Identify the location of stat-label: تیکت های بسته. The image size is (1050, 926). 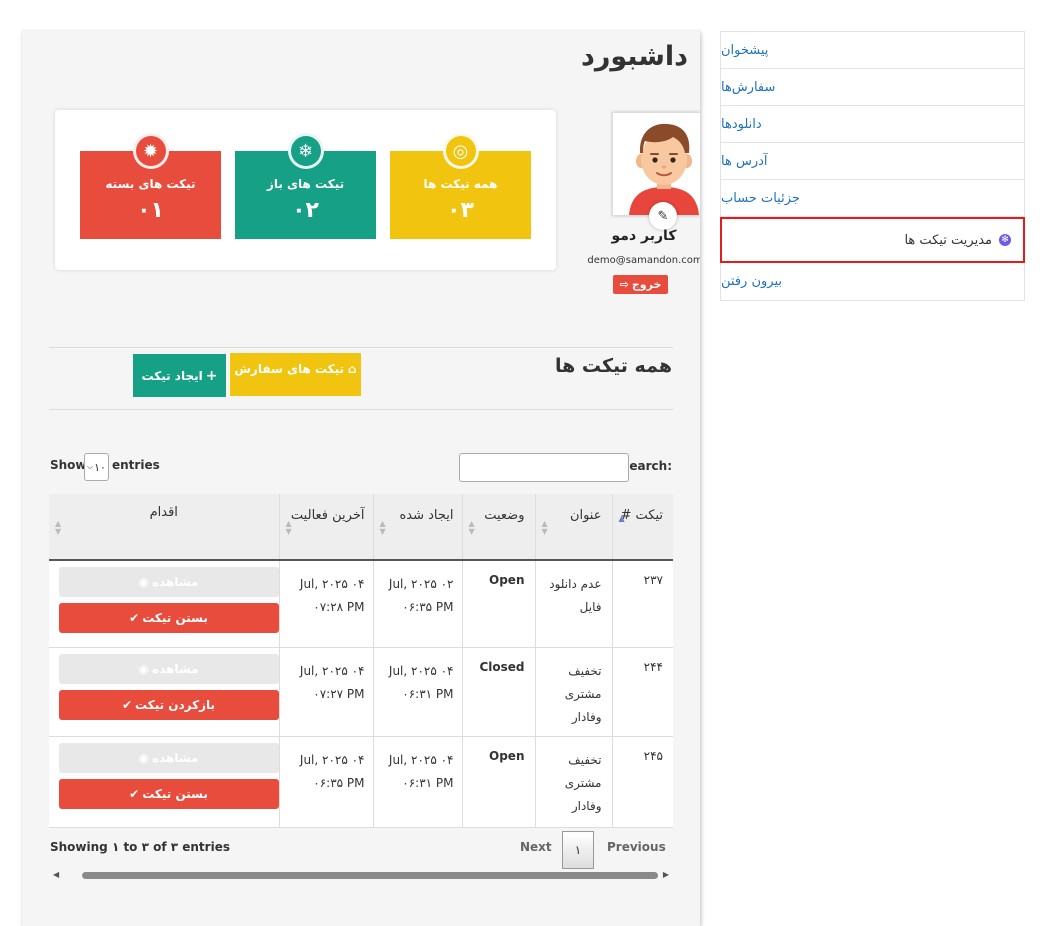
(150, 184).